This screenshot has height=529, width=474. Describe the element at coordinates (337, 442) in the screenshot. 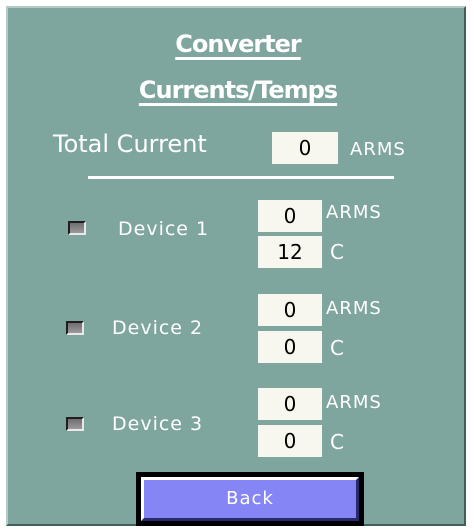

I see `device-3-temp-unit: C` at that location.